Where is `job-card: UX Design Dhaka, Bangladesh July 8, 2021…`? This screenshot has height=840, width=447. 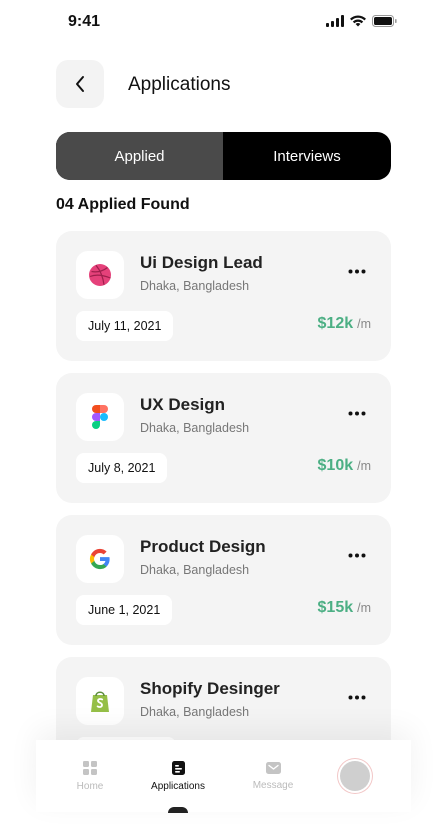
job-card: UX Design Dhaka, Bangladesh July 8, 2021… is located at coordinates (223, 438).